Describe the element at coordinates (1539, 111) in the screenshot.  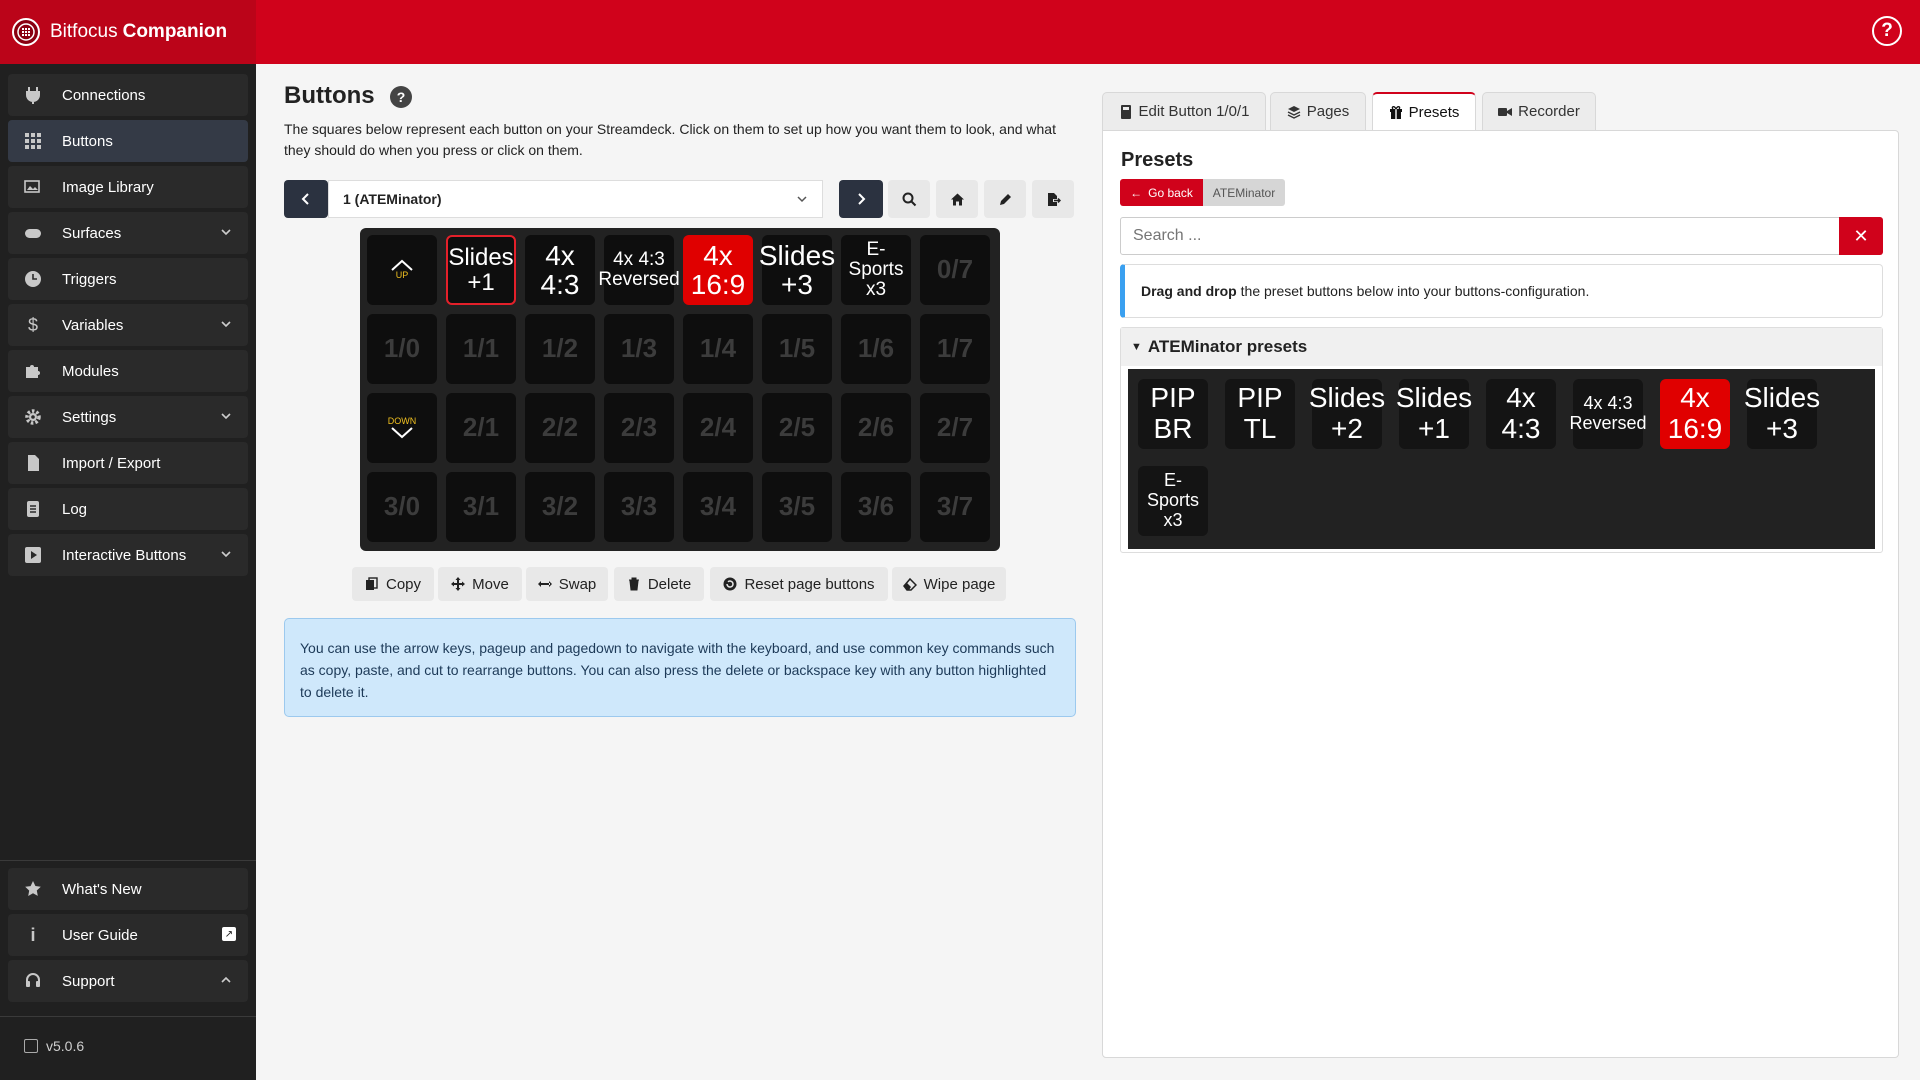
I see `tab-recorder: Recorder` at that location.